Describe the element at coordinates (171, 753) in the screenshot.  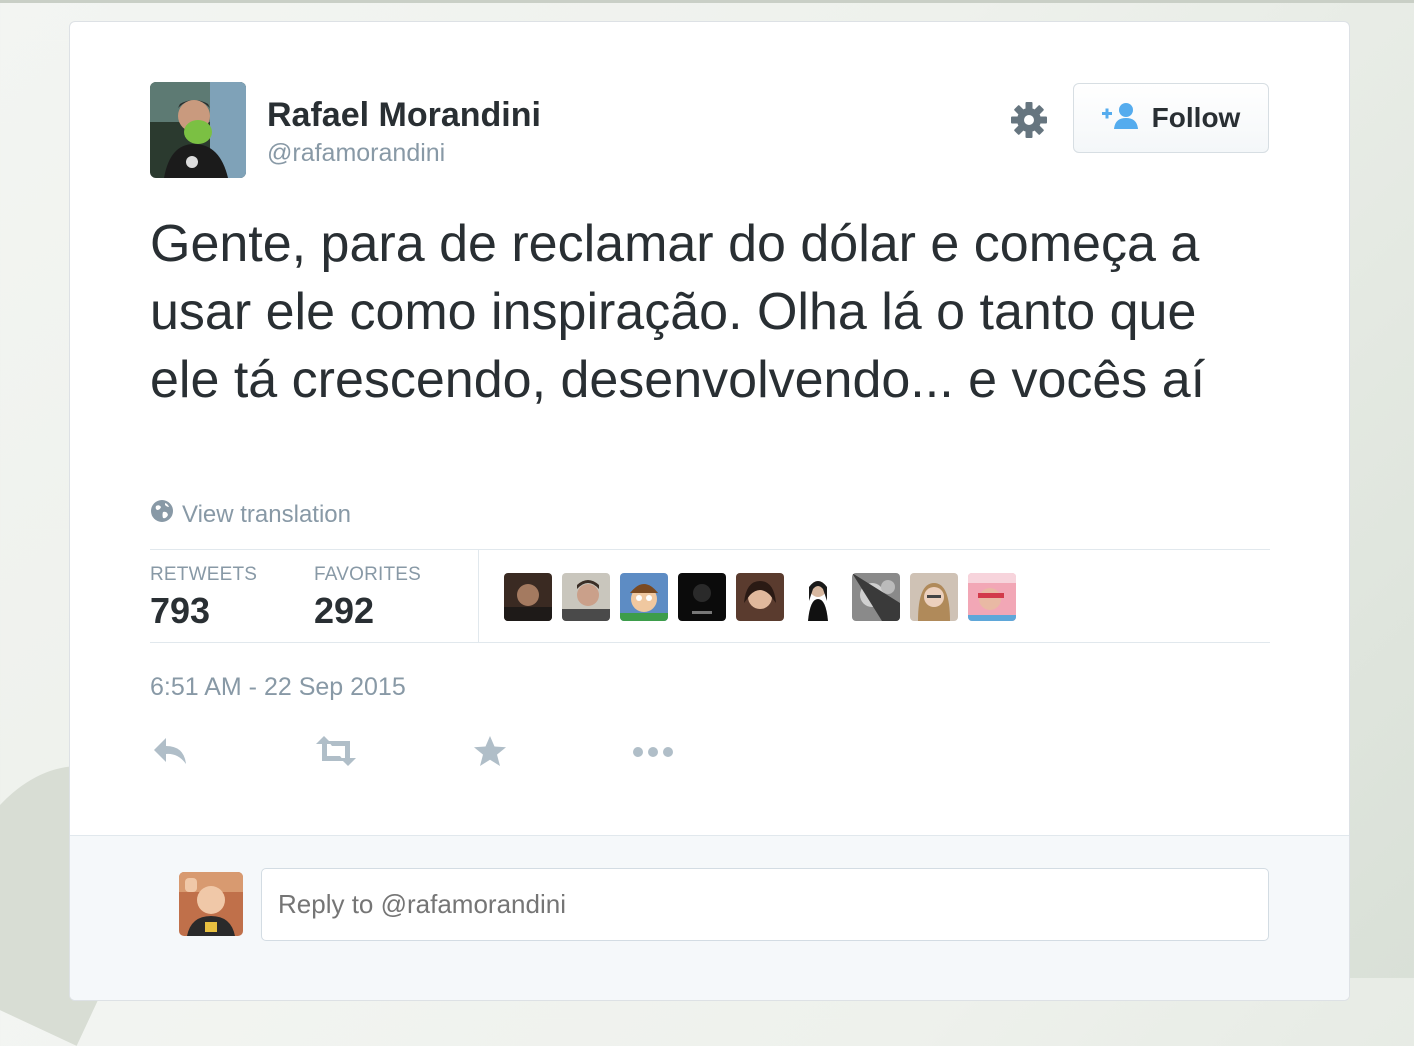
I see `reply-icon` at that location.